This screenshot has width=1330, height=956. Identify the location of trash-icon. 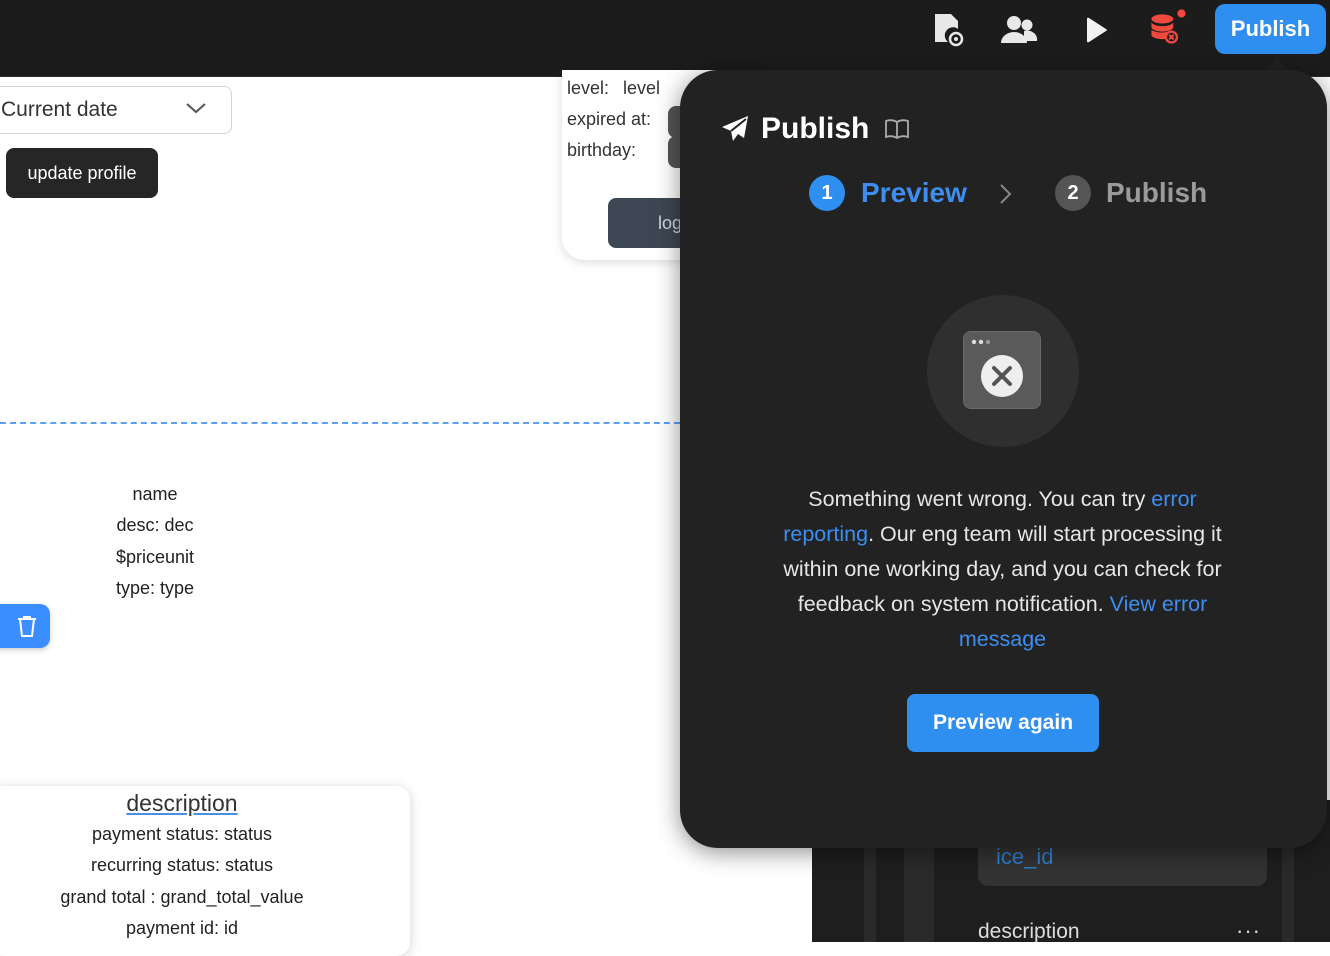
(27, 626).